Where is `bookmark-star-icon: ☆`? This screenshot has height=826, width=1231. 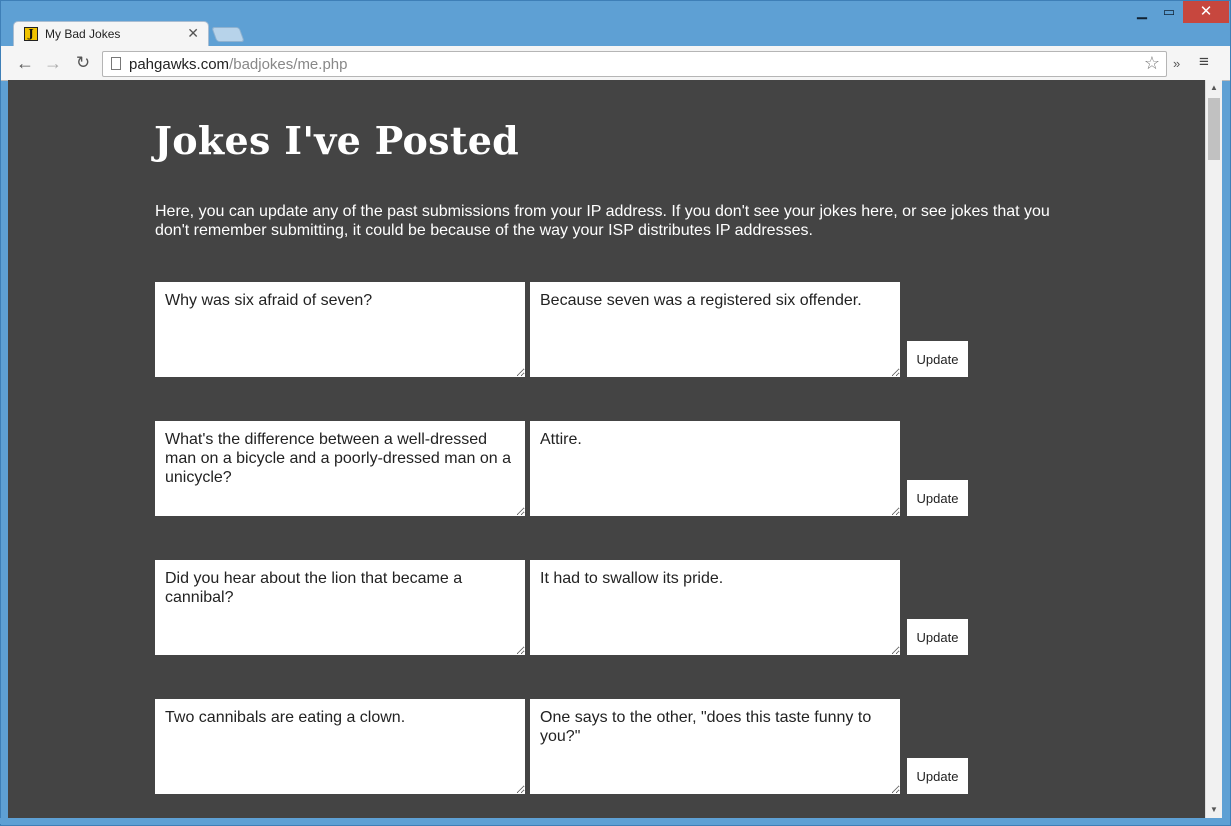
bookmark-star-icon: ☆ is located at coordinates (1152, 63).